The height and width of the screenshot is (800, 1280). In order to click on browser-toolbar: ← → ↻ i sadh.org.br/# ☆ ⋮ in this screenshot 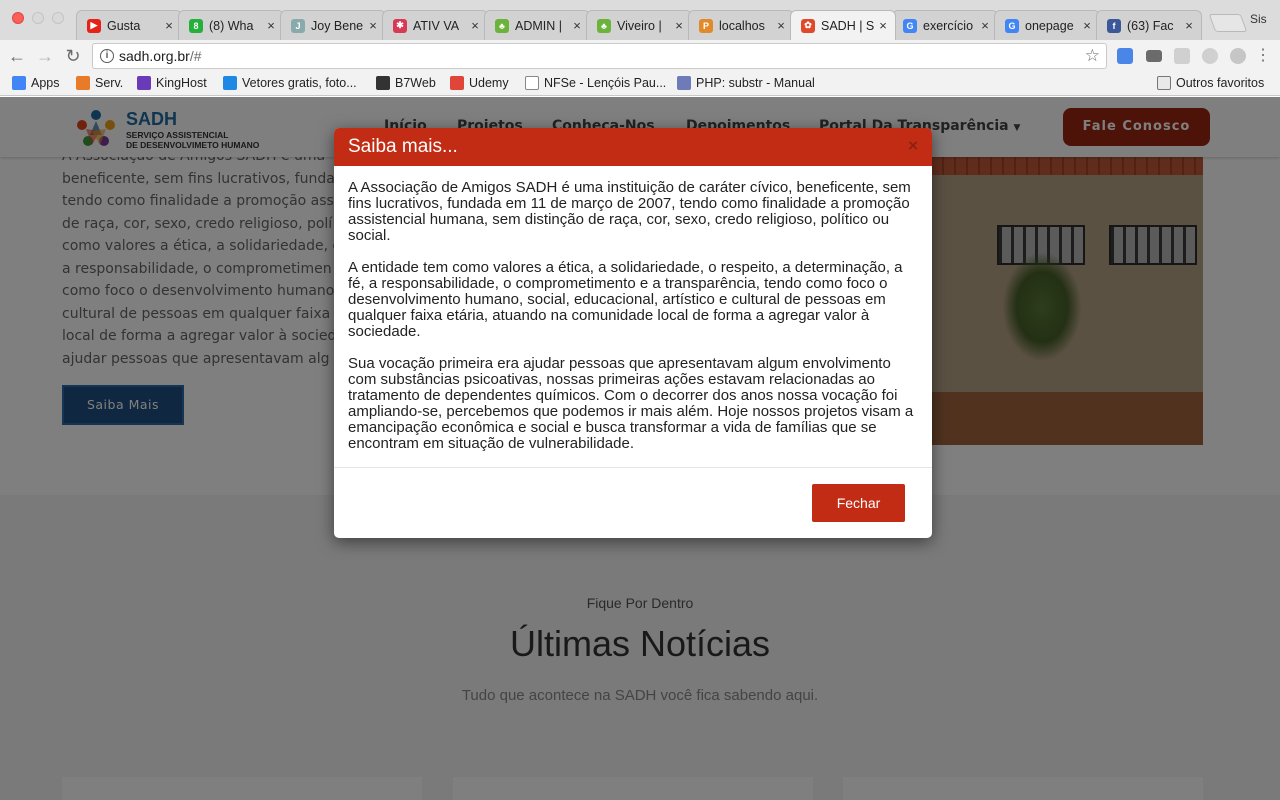, I will do `click(640, 56)`.